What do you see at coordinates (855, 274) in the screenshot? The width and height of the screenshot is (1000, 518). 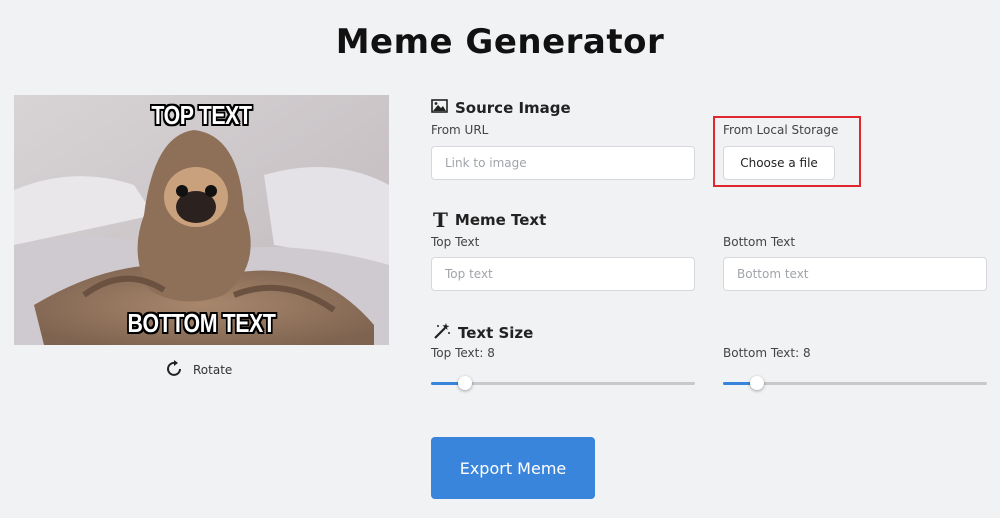 I see `bottom-text-input` at bounding box center [855, 274].